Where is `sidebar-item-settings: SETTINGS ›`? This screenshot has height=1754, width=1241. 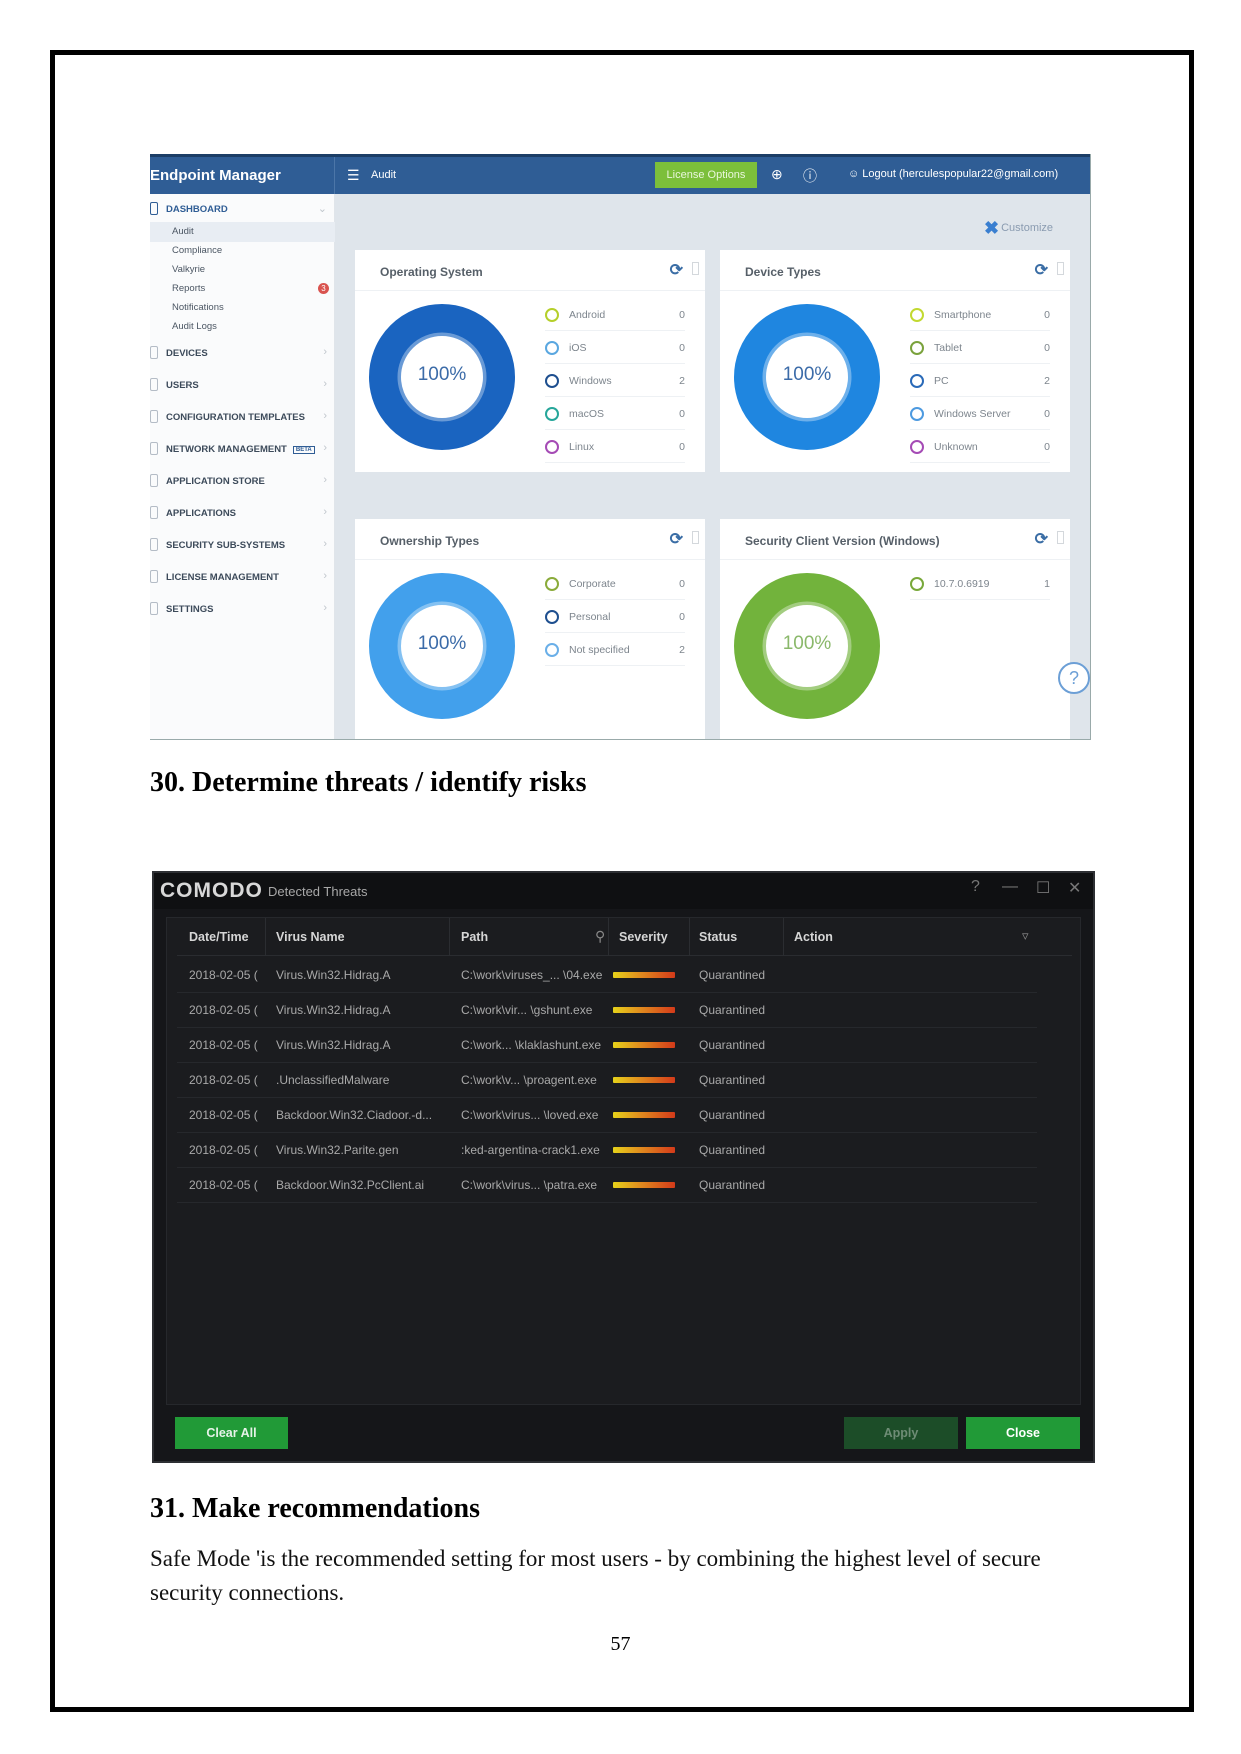 sidebar-item-settings: SETTINGS › is located at coordinates (242, 610).